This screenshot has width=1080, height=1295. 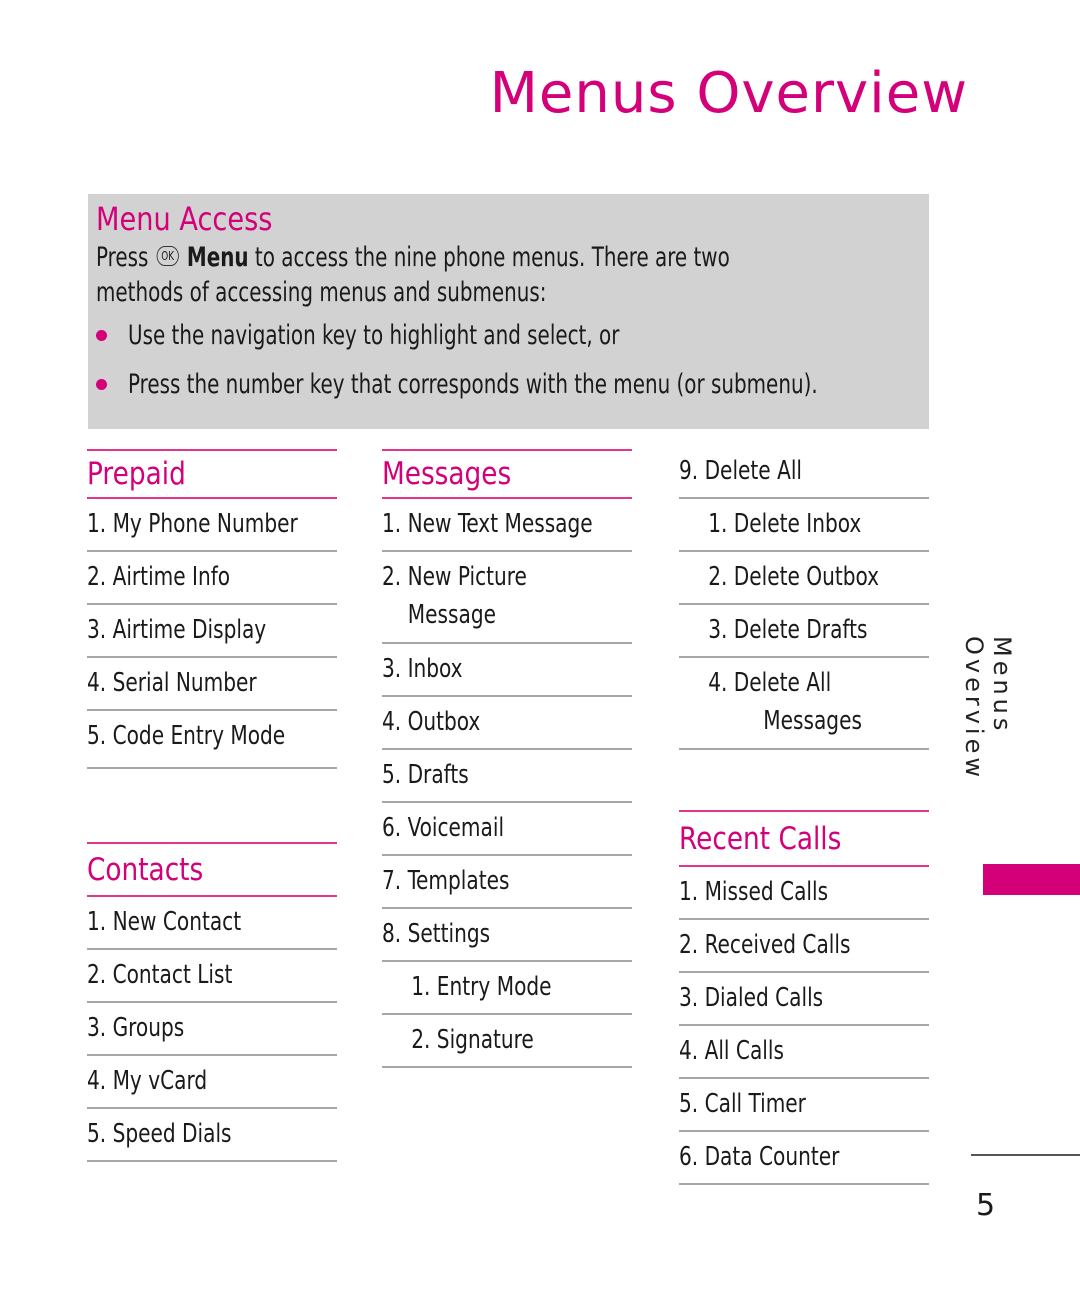 What do you see at coordinates (172, 683) in the screenshot?
I see `item-text: 4. Serial Number` at bounding box center [172, 683].